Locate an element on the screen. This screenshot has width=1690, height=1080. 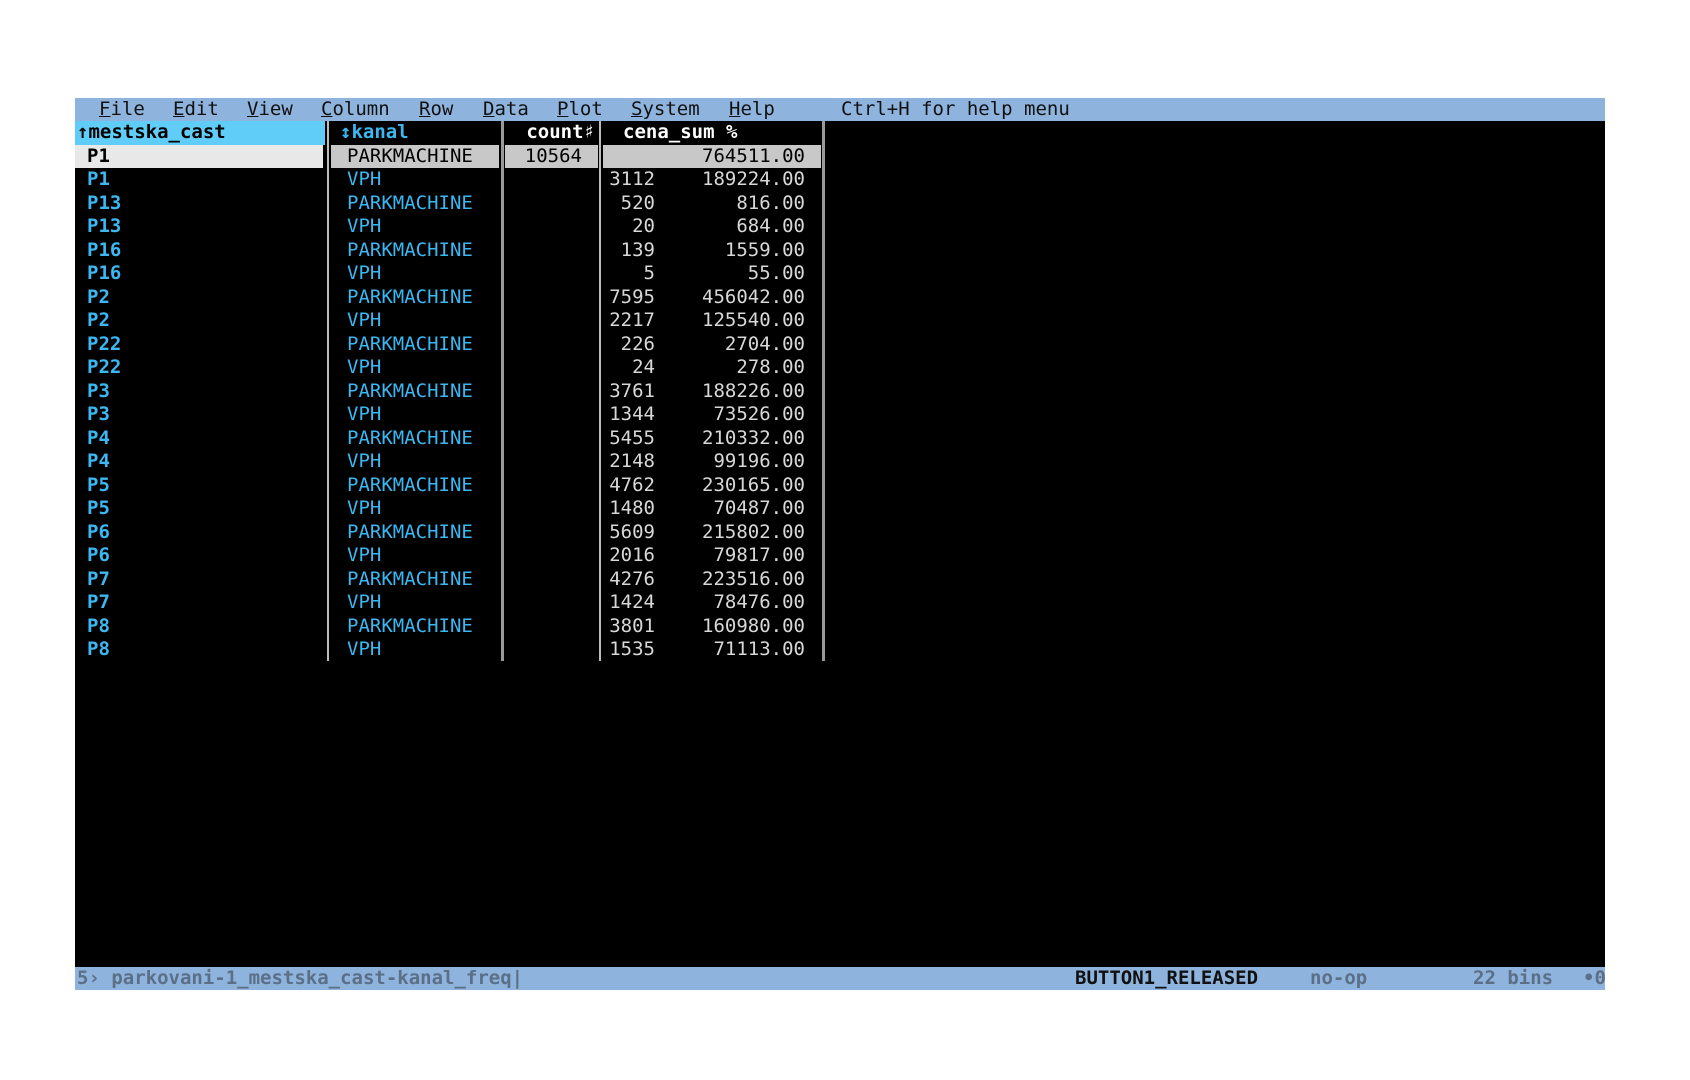
menu-item-column: Column is located at coordinates (355, 109).